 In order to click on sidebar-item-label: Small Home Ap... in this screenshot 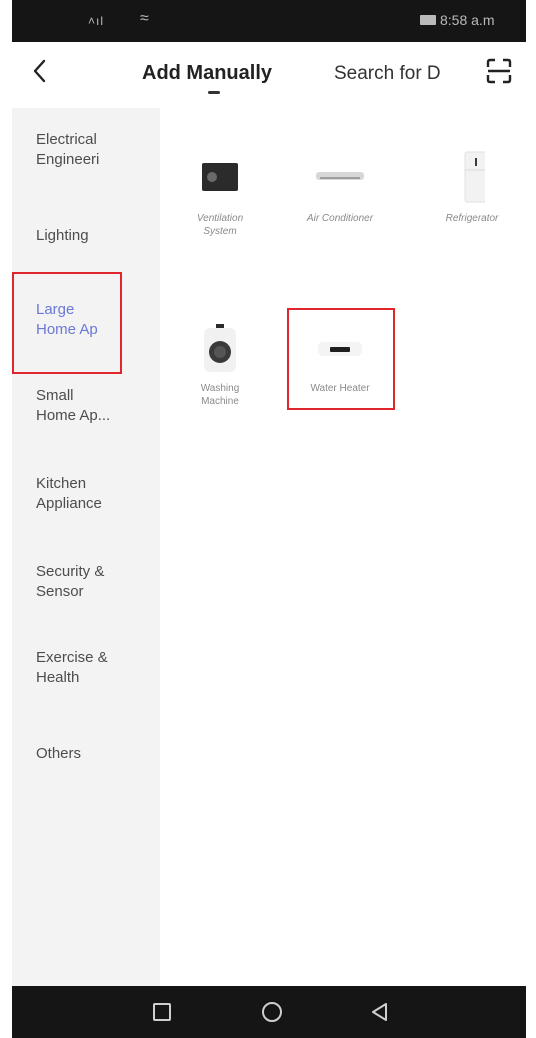, I will do `click(73, 405)`.